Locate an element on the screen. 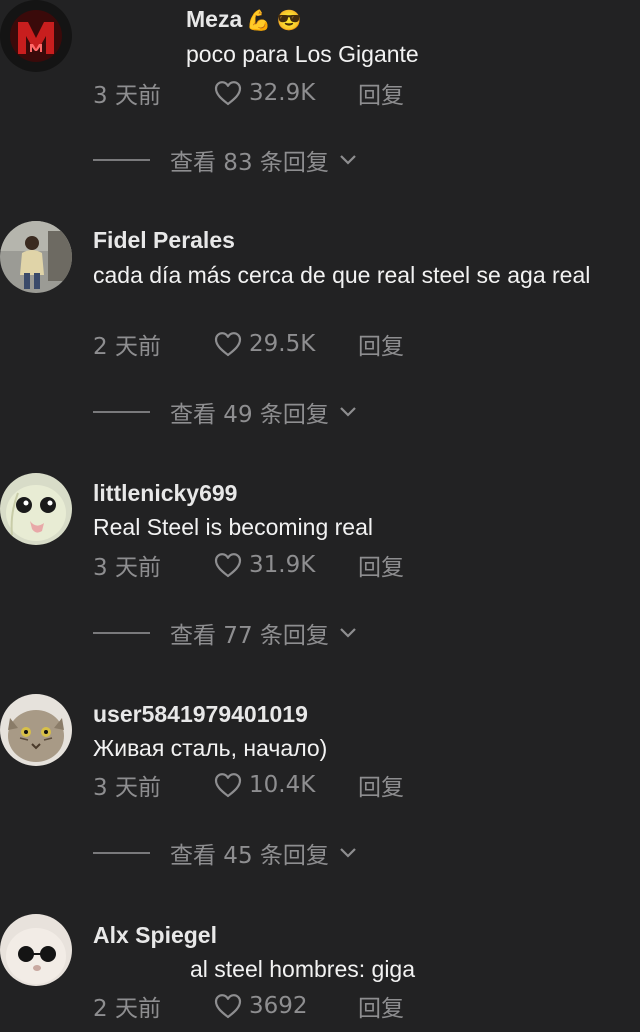  view-replies-button: 查看 77 条回复 is located at coordinates (225, 633).